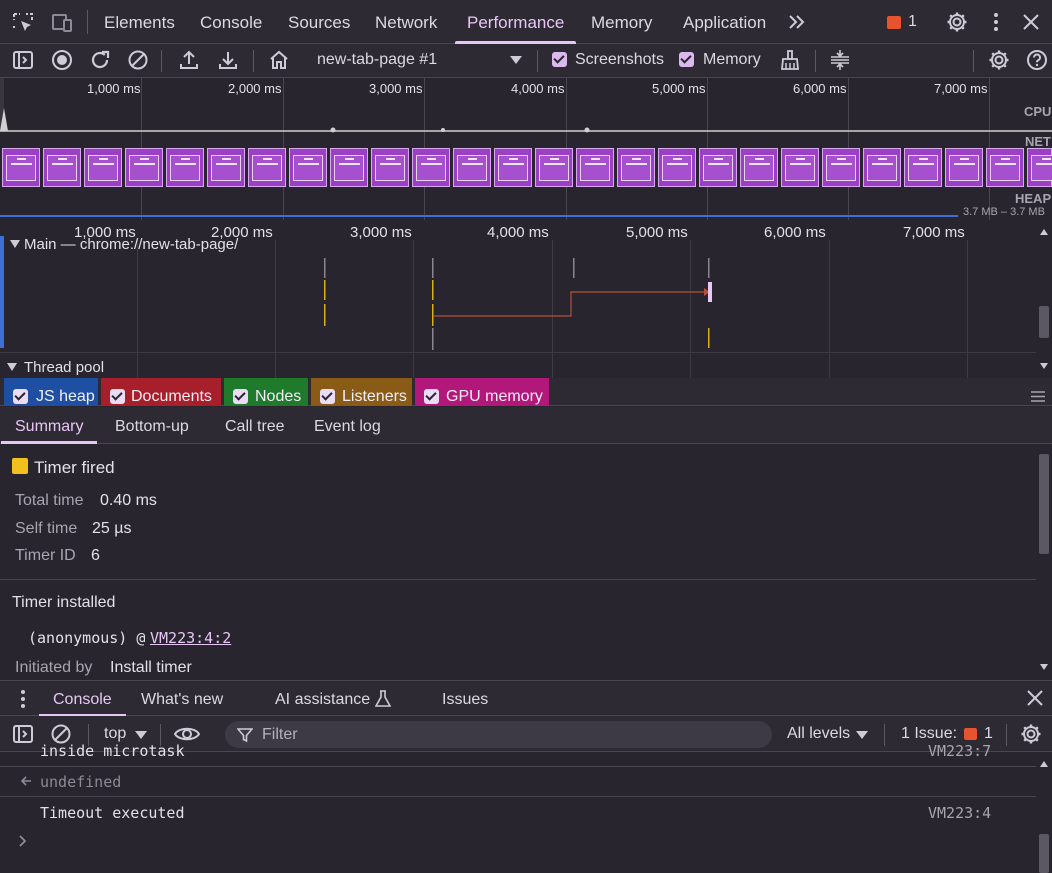 Image resolution: width=1052 pixels, height=873 pixels. I want to click on drag-handle-icon, so click(1038, 396).